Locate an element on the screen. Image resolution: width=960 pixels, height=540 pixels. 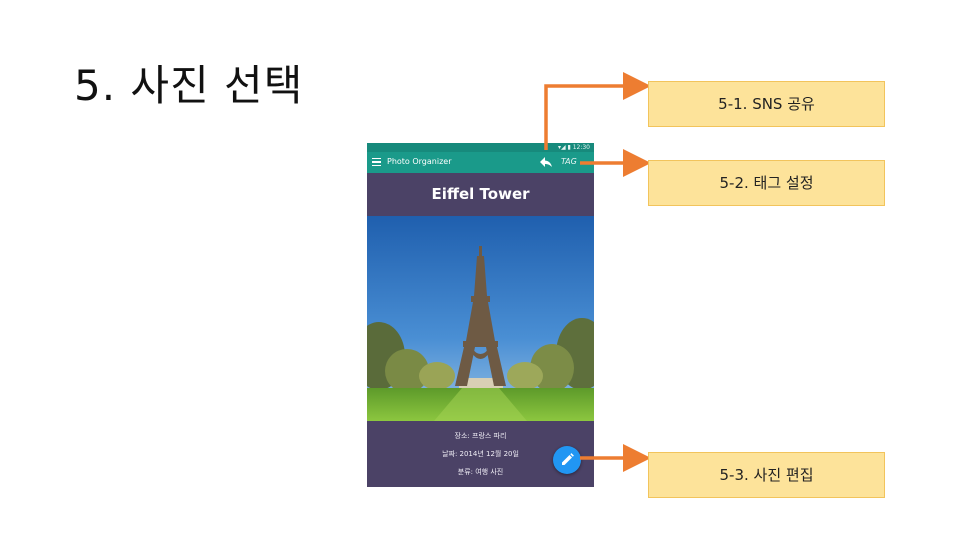
callout-photo-edit: 5-3. 사진 편집 is located at coordinates (766, 475).